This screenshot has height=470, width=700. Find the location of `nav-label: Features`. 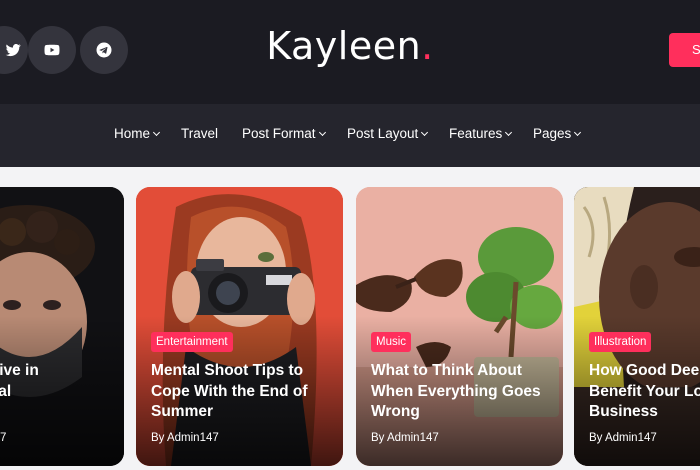

nav-label: Features is located at coordinates (476, 133).